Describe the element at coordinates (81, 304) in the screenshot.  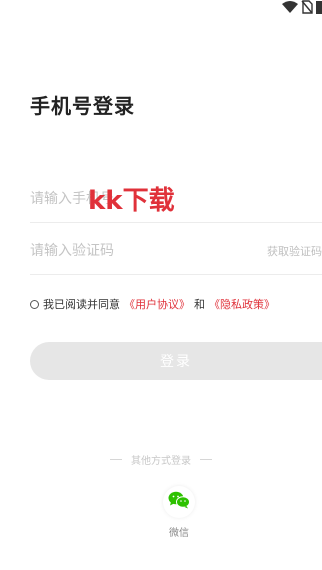
I see `agreement-prefix: 我已阅读并同意` at that location.